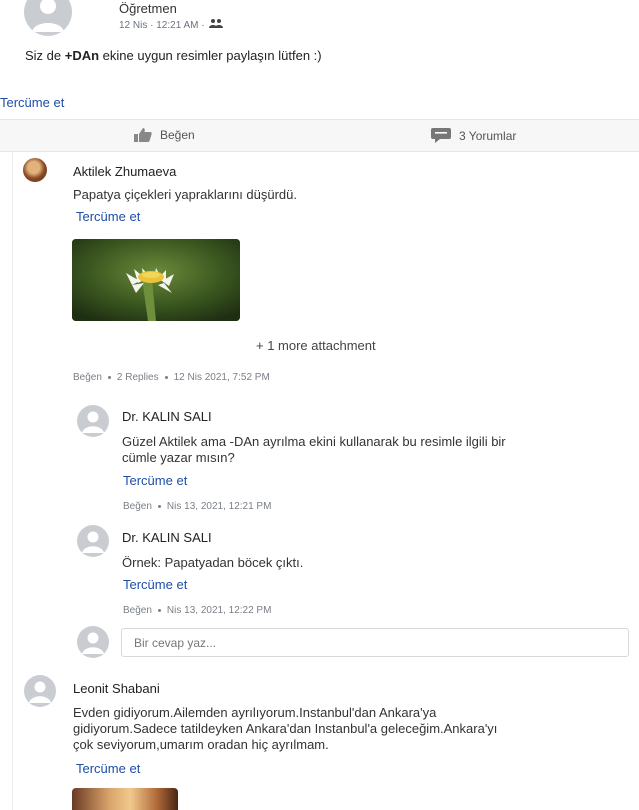  I want to click on daisy-photo-attachment, so click(156, 280).